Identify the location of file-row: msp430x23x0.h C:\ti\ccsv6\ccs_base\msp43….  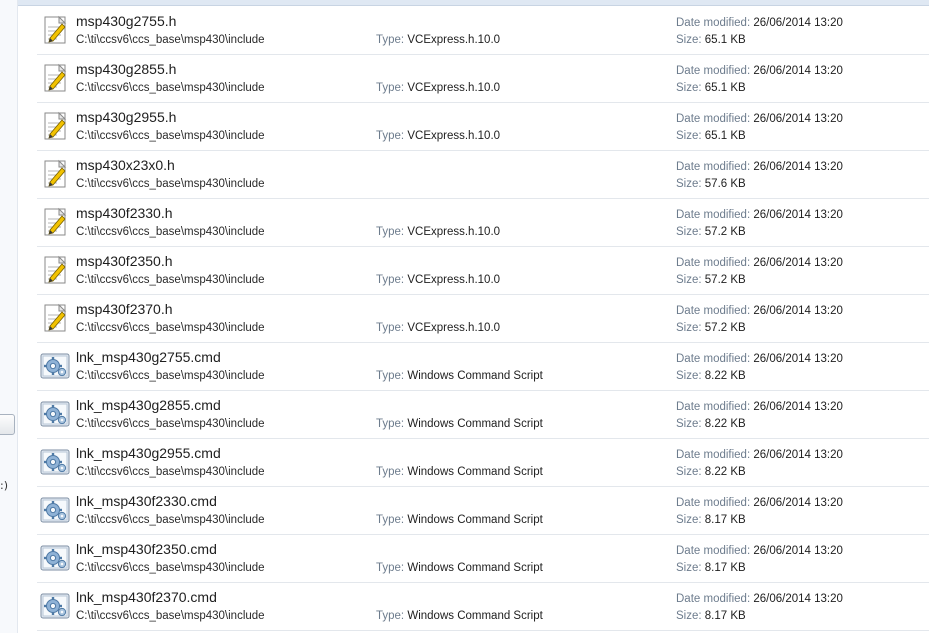
(483, 175).